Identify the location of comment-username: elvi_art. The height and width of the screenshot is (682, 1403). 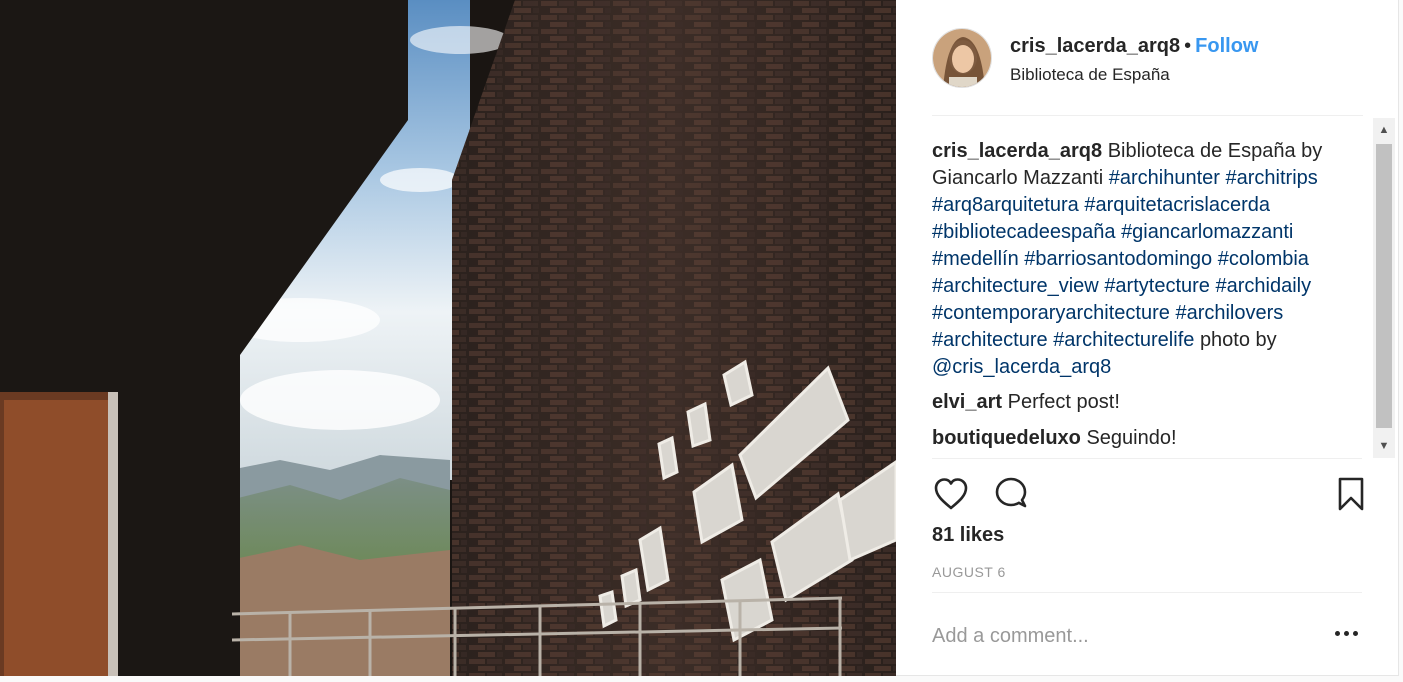
(967, 402).